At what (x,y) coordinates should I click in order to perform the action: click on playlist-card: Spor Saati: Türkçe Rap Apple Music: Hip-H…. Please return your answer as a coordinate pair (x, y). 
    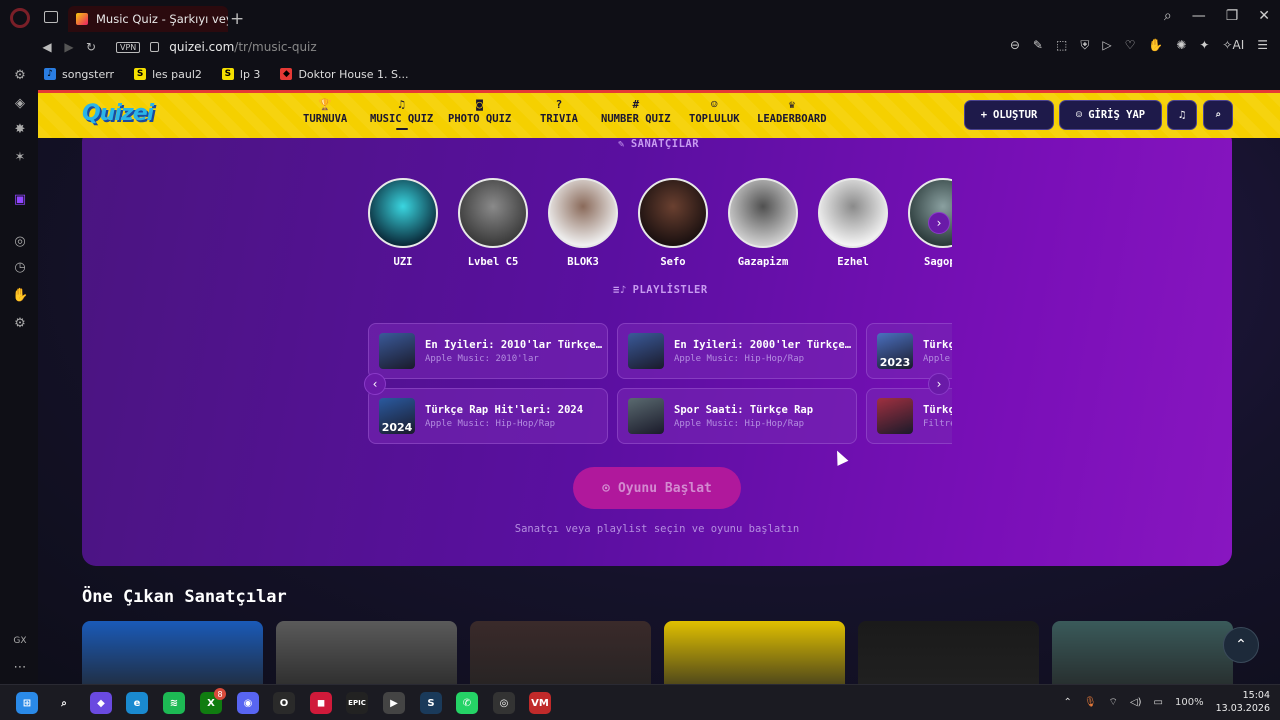
    Looking at the image, I should click on (737, 416).